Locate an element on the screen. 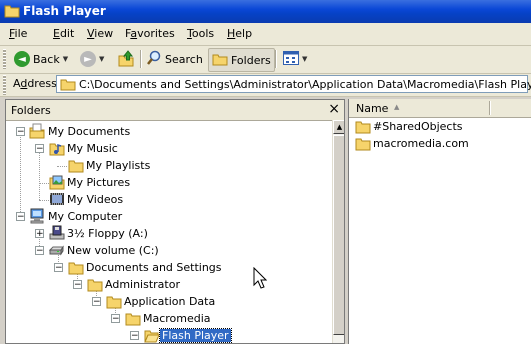 The width and height of the screenshot is (531, 344). tree-item-my-computer: − My Computer is located at coordinates (106, 216).